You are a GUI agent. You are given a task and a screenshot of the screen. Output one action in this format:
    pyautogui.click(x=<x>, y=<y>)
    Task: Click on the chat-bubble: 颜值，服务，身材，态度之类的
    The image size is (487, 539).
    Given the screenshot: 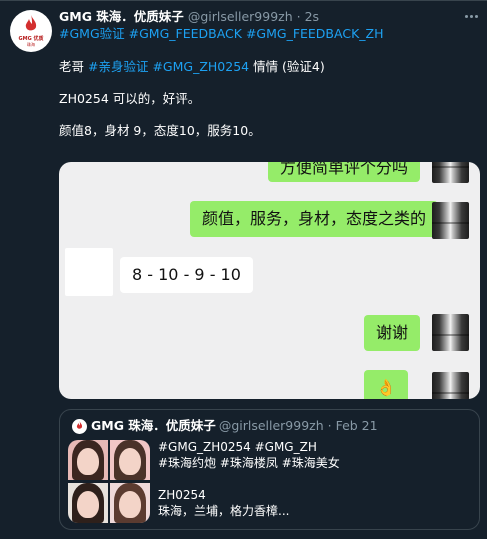 What is the action you would take?
    pyautogui.click(x=314, y=219)
    